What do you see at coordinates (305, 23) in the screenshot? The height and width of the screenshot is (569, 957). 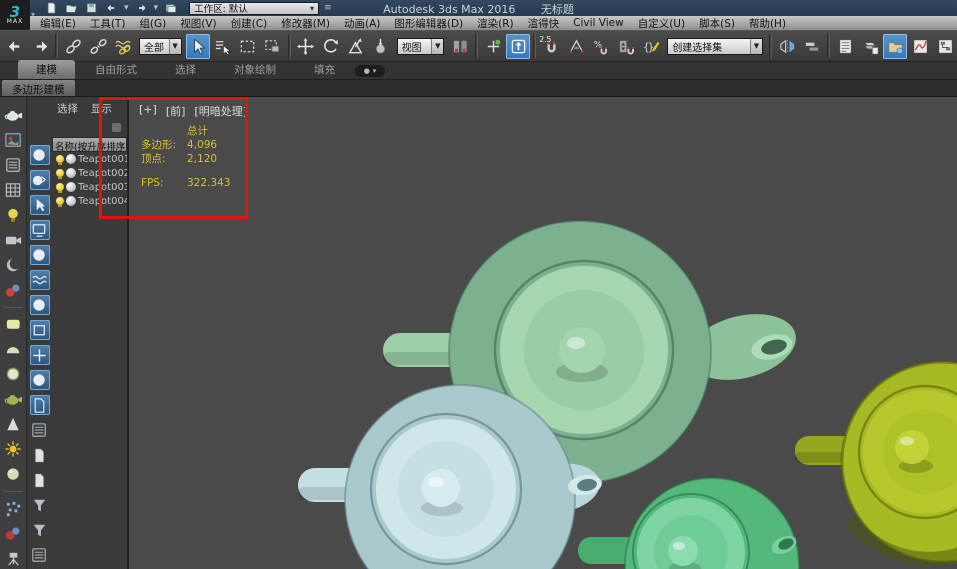 I see `menu-modifiers: 修改器(M)` at bounding box center [305, 23].